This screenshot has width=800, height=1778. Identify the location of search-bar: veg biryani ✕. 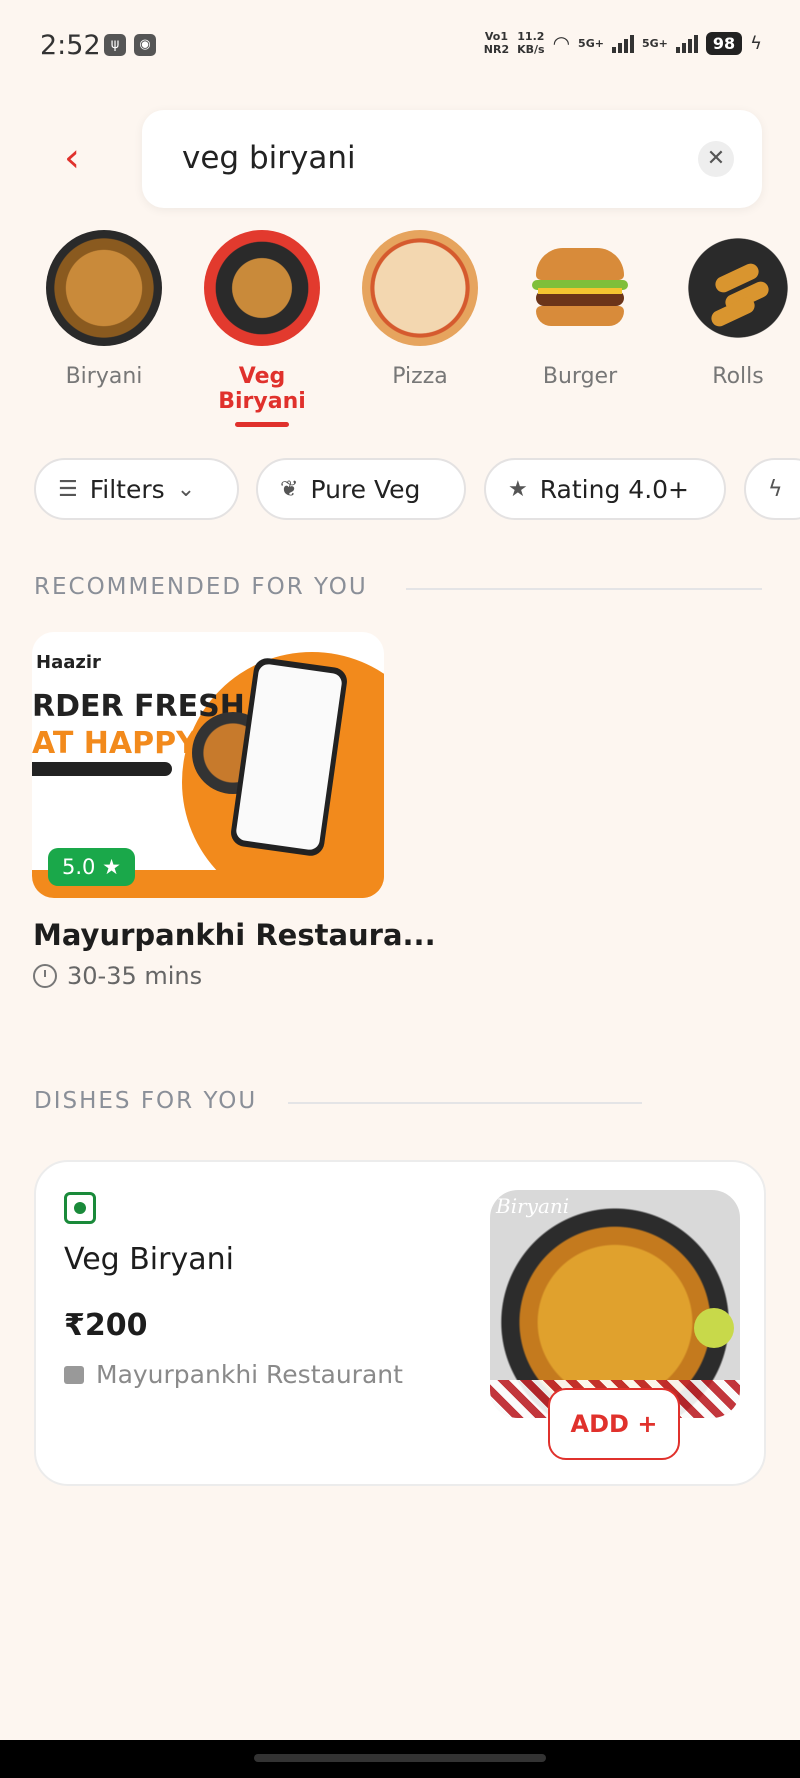
(452, 159).